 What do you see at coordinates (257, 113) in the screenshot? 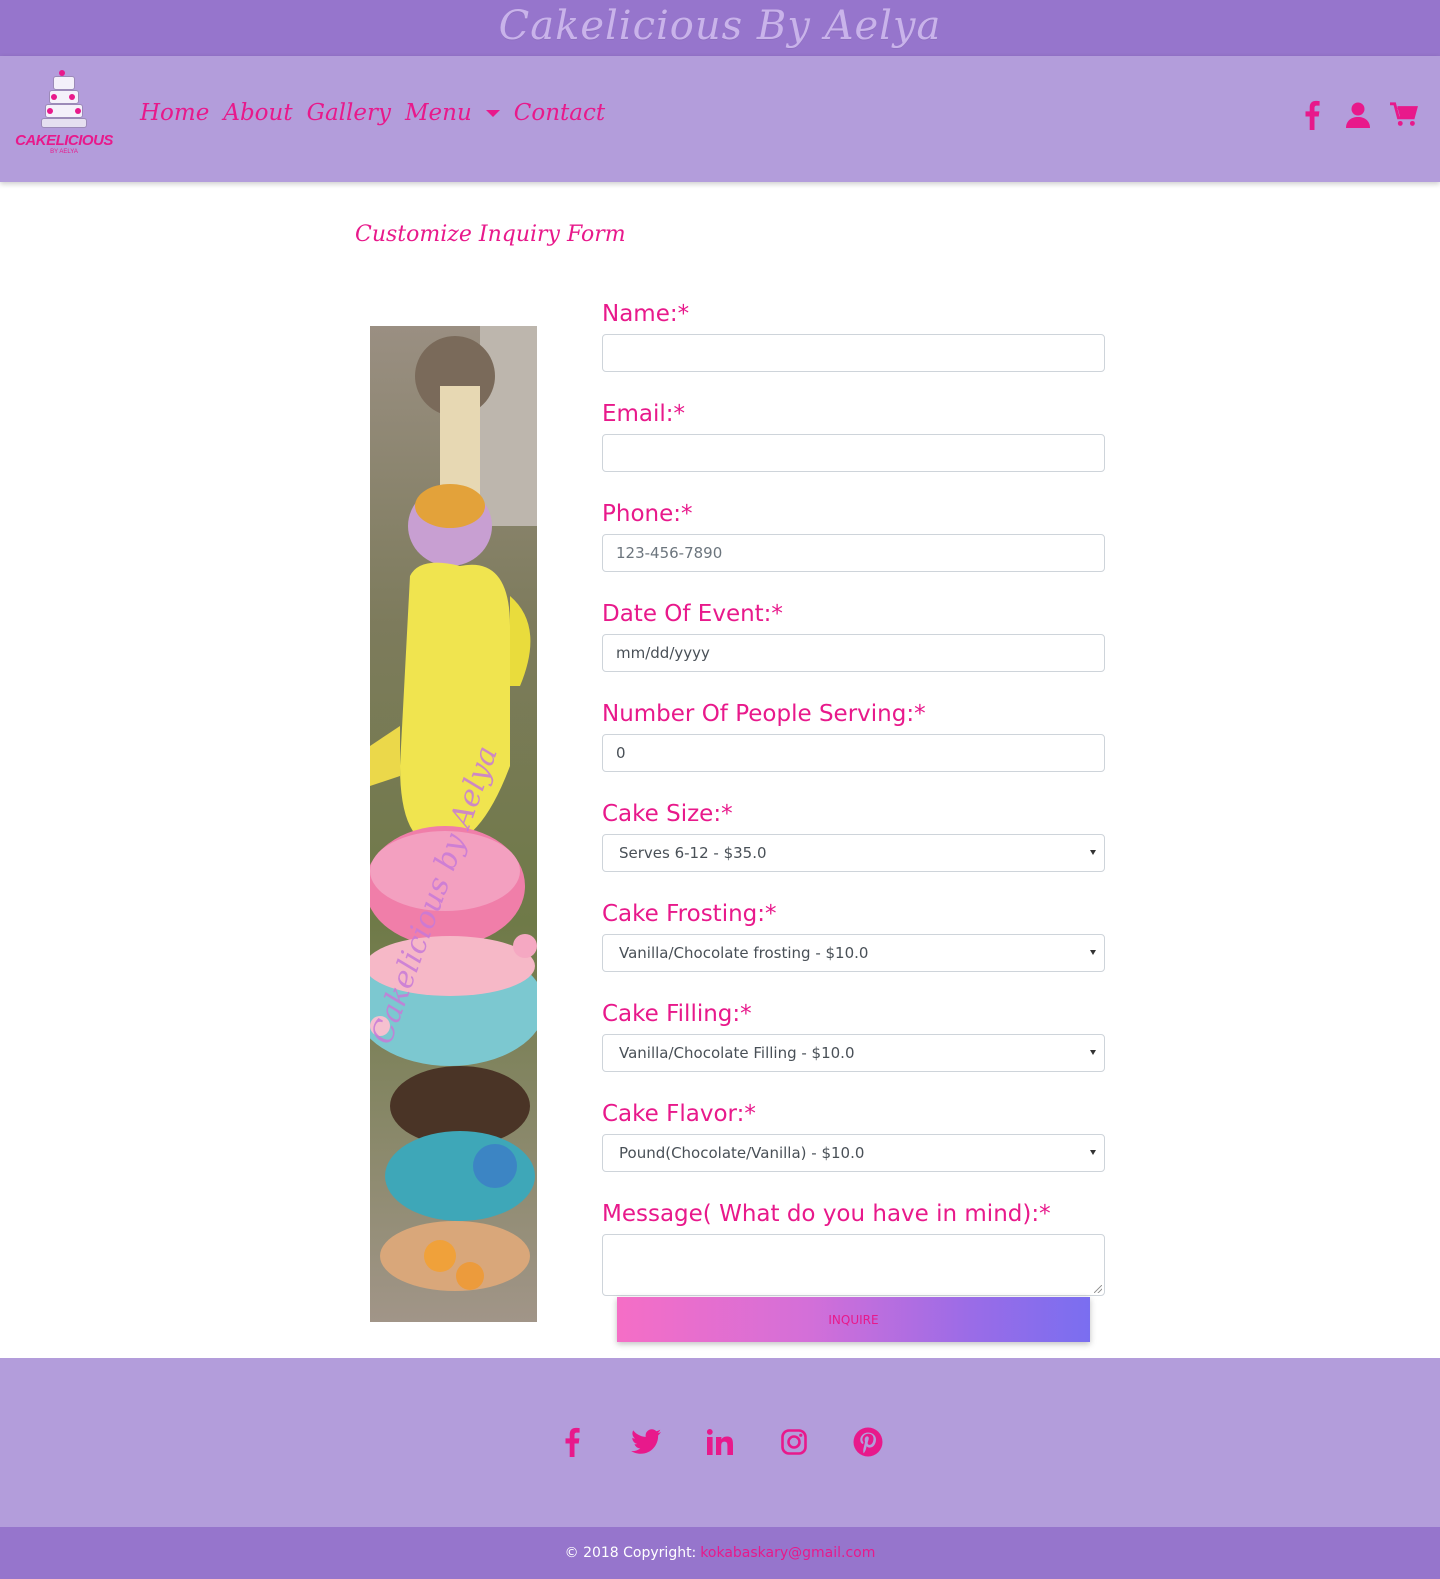
I see `nav-about: About` at bounding box center [257, 113].